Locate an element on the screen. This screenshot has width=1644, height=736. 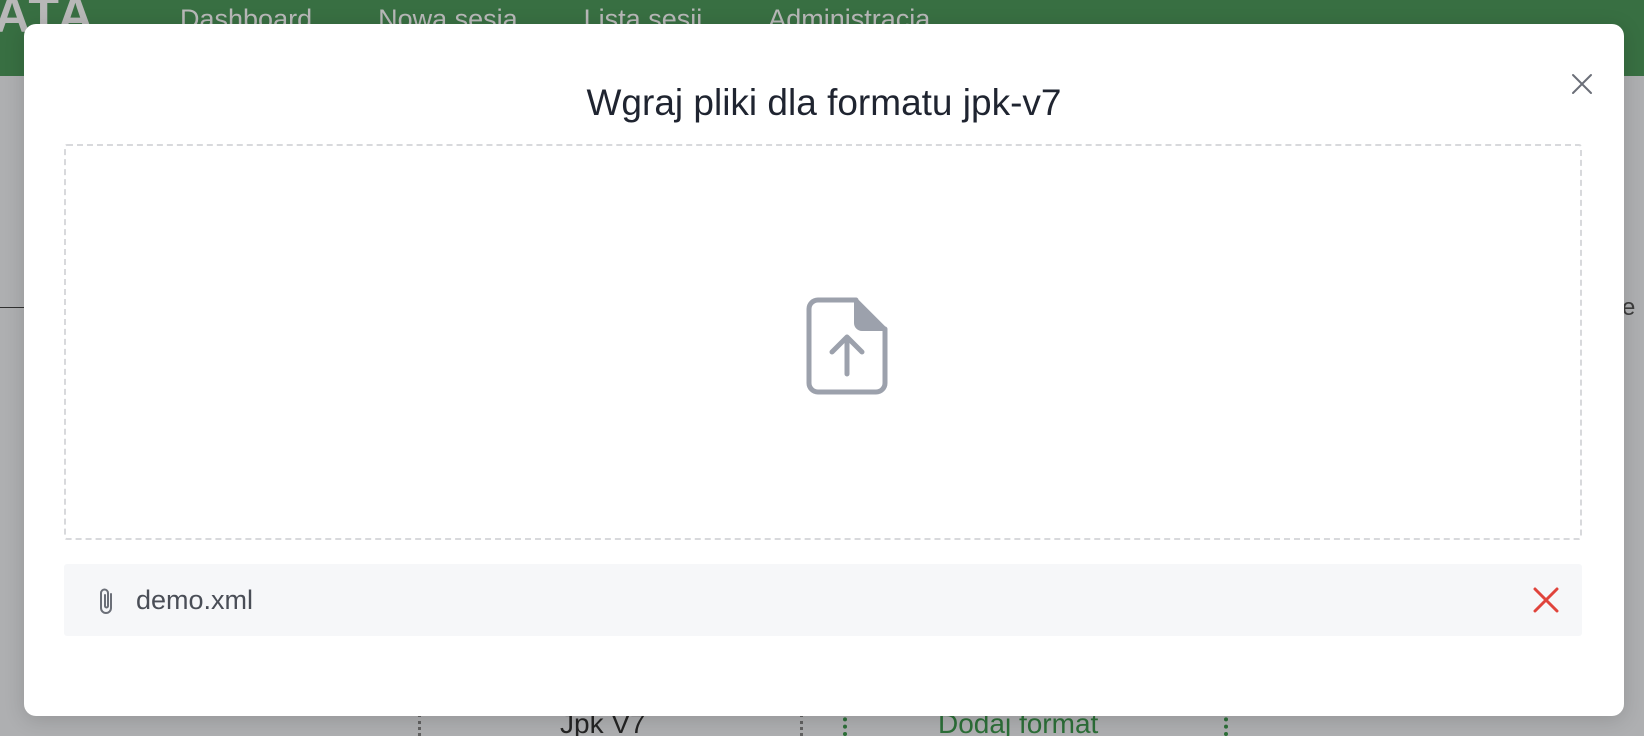
file-upload-icon is located at coordinates (847, 346).